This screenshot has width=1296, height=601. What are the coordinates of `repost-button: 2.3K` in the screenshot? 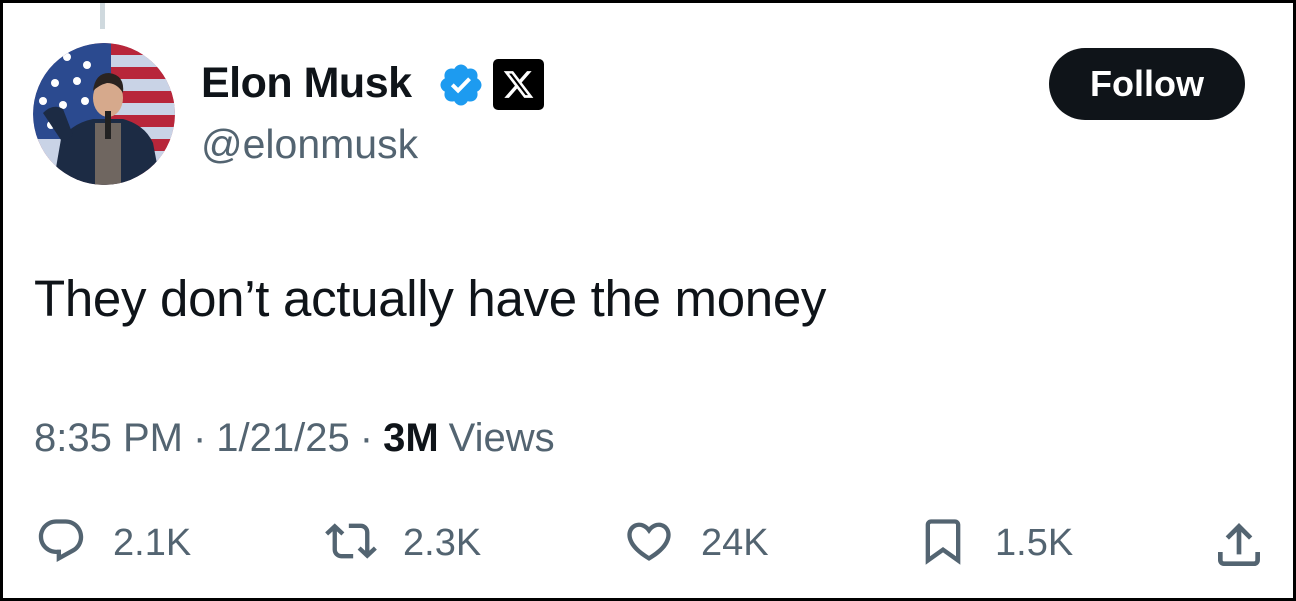 It's located at (403, 543).